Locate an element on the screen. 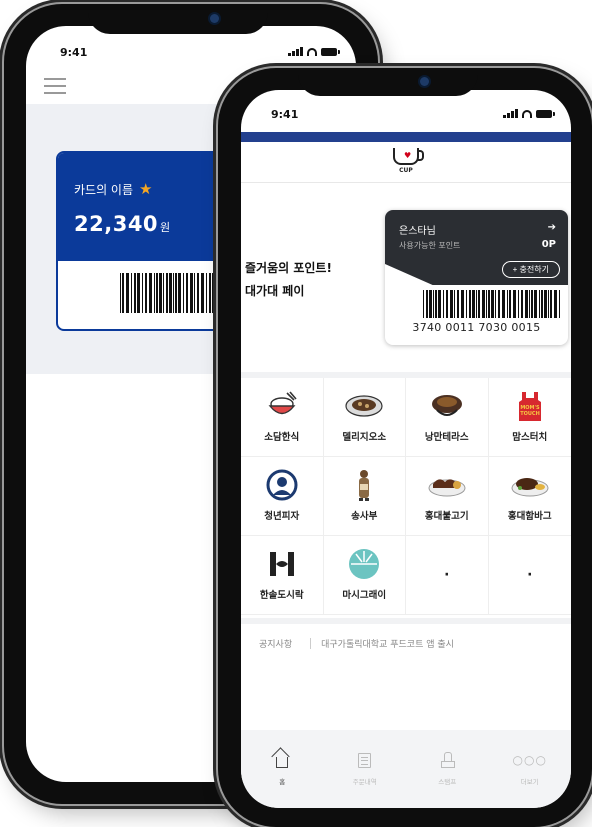 The height and width of the screenshot is (827, 592). moms-touch-logo-icon: MOM'S TOUCH is located at coordinates (530, 406).